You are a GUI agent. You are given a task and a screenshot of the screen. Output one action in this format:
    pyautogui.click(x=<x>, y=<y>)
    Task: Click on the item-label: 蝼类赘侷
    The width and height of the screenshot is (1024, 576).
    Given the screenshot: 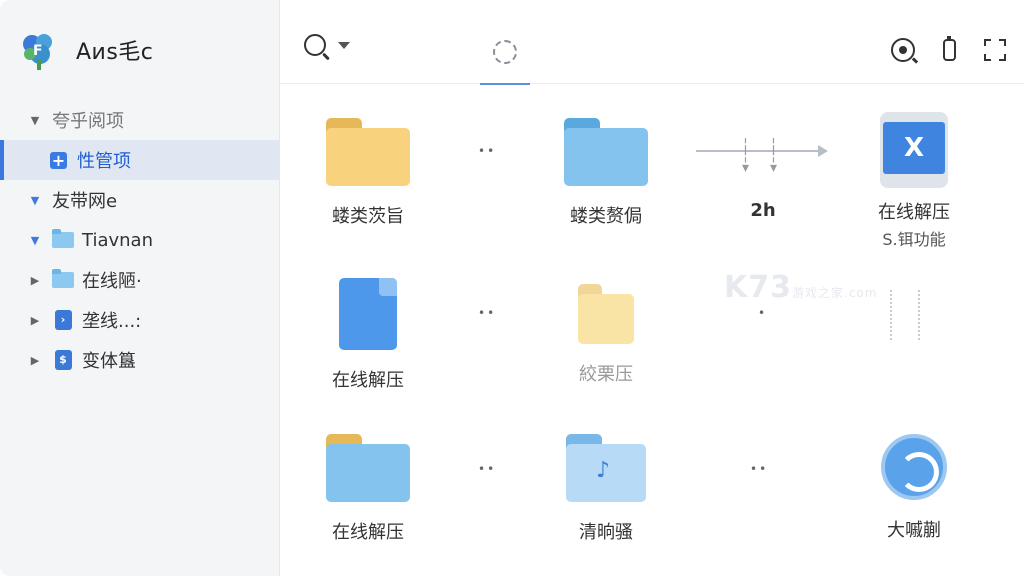 What is the action you would take?
    pyautogui.click(x=606, y=216)
    